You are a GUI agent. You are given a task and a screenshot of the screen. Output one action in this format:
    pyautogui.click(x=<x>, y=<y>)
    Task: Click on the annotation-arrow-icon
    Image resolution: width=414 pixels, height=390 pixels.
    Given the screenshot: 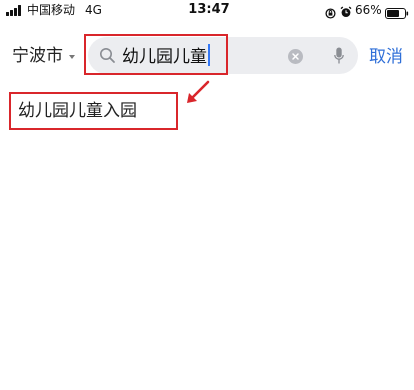 What is the action you would take?
    pyautogui.click(x=198, y=93)
    